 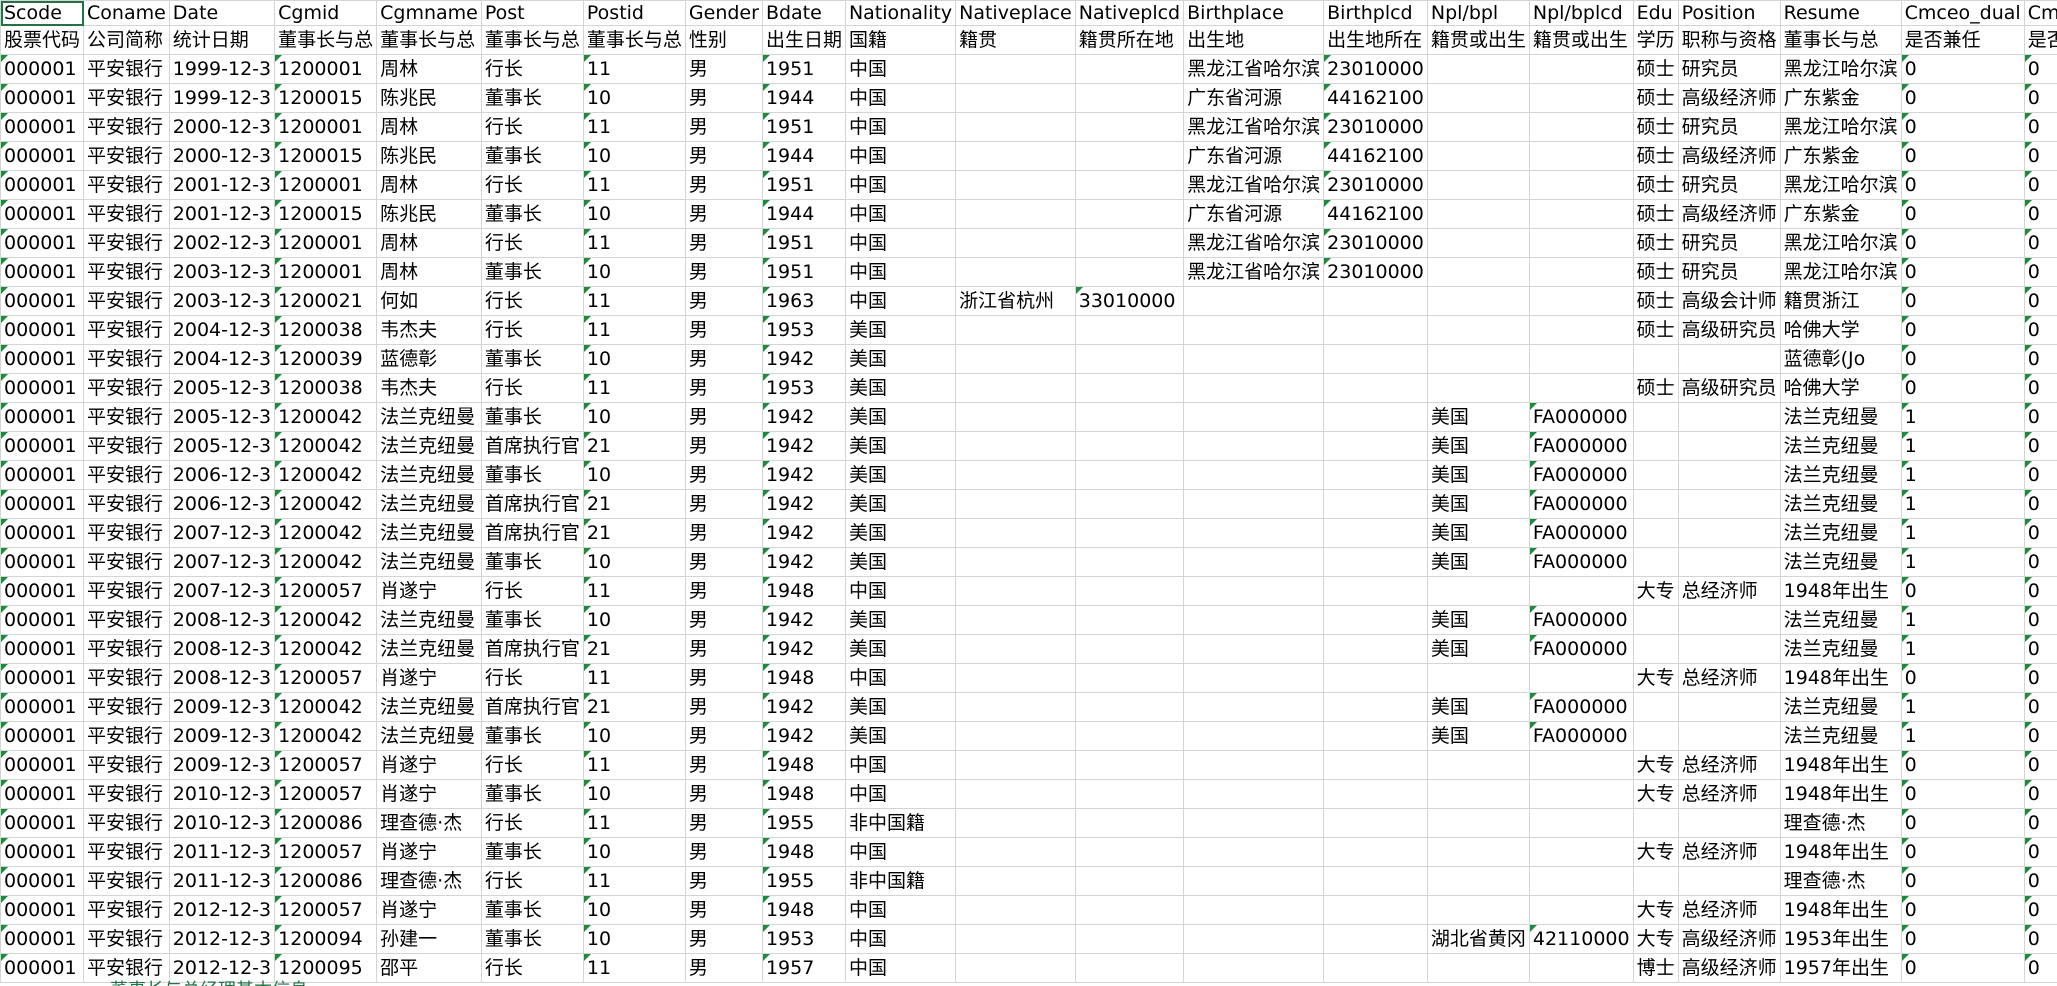 I want to click on table-cell: 高级经济师, so click(x=1729, y=939).